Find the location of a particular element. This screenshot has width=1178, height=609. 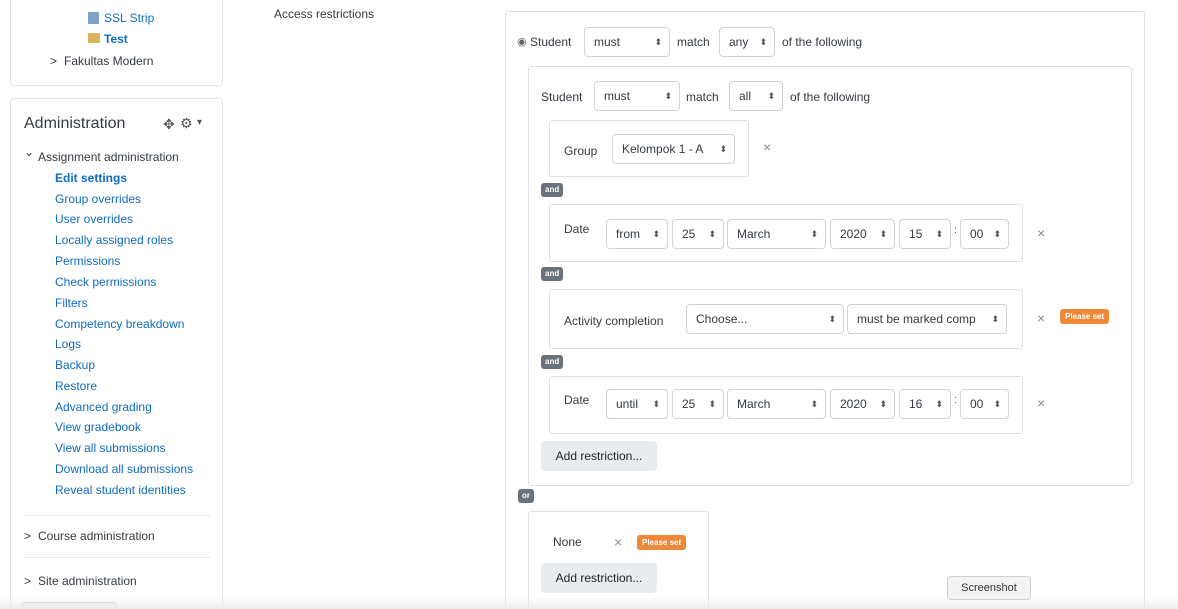

date-from-direction-value: from is located at coordinates (628, 234).